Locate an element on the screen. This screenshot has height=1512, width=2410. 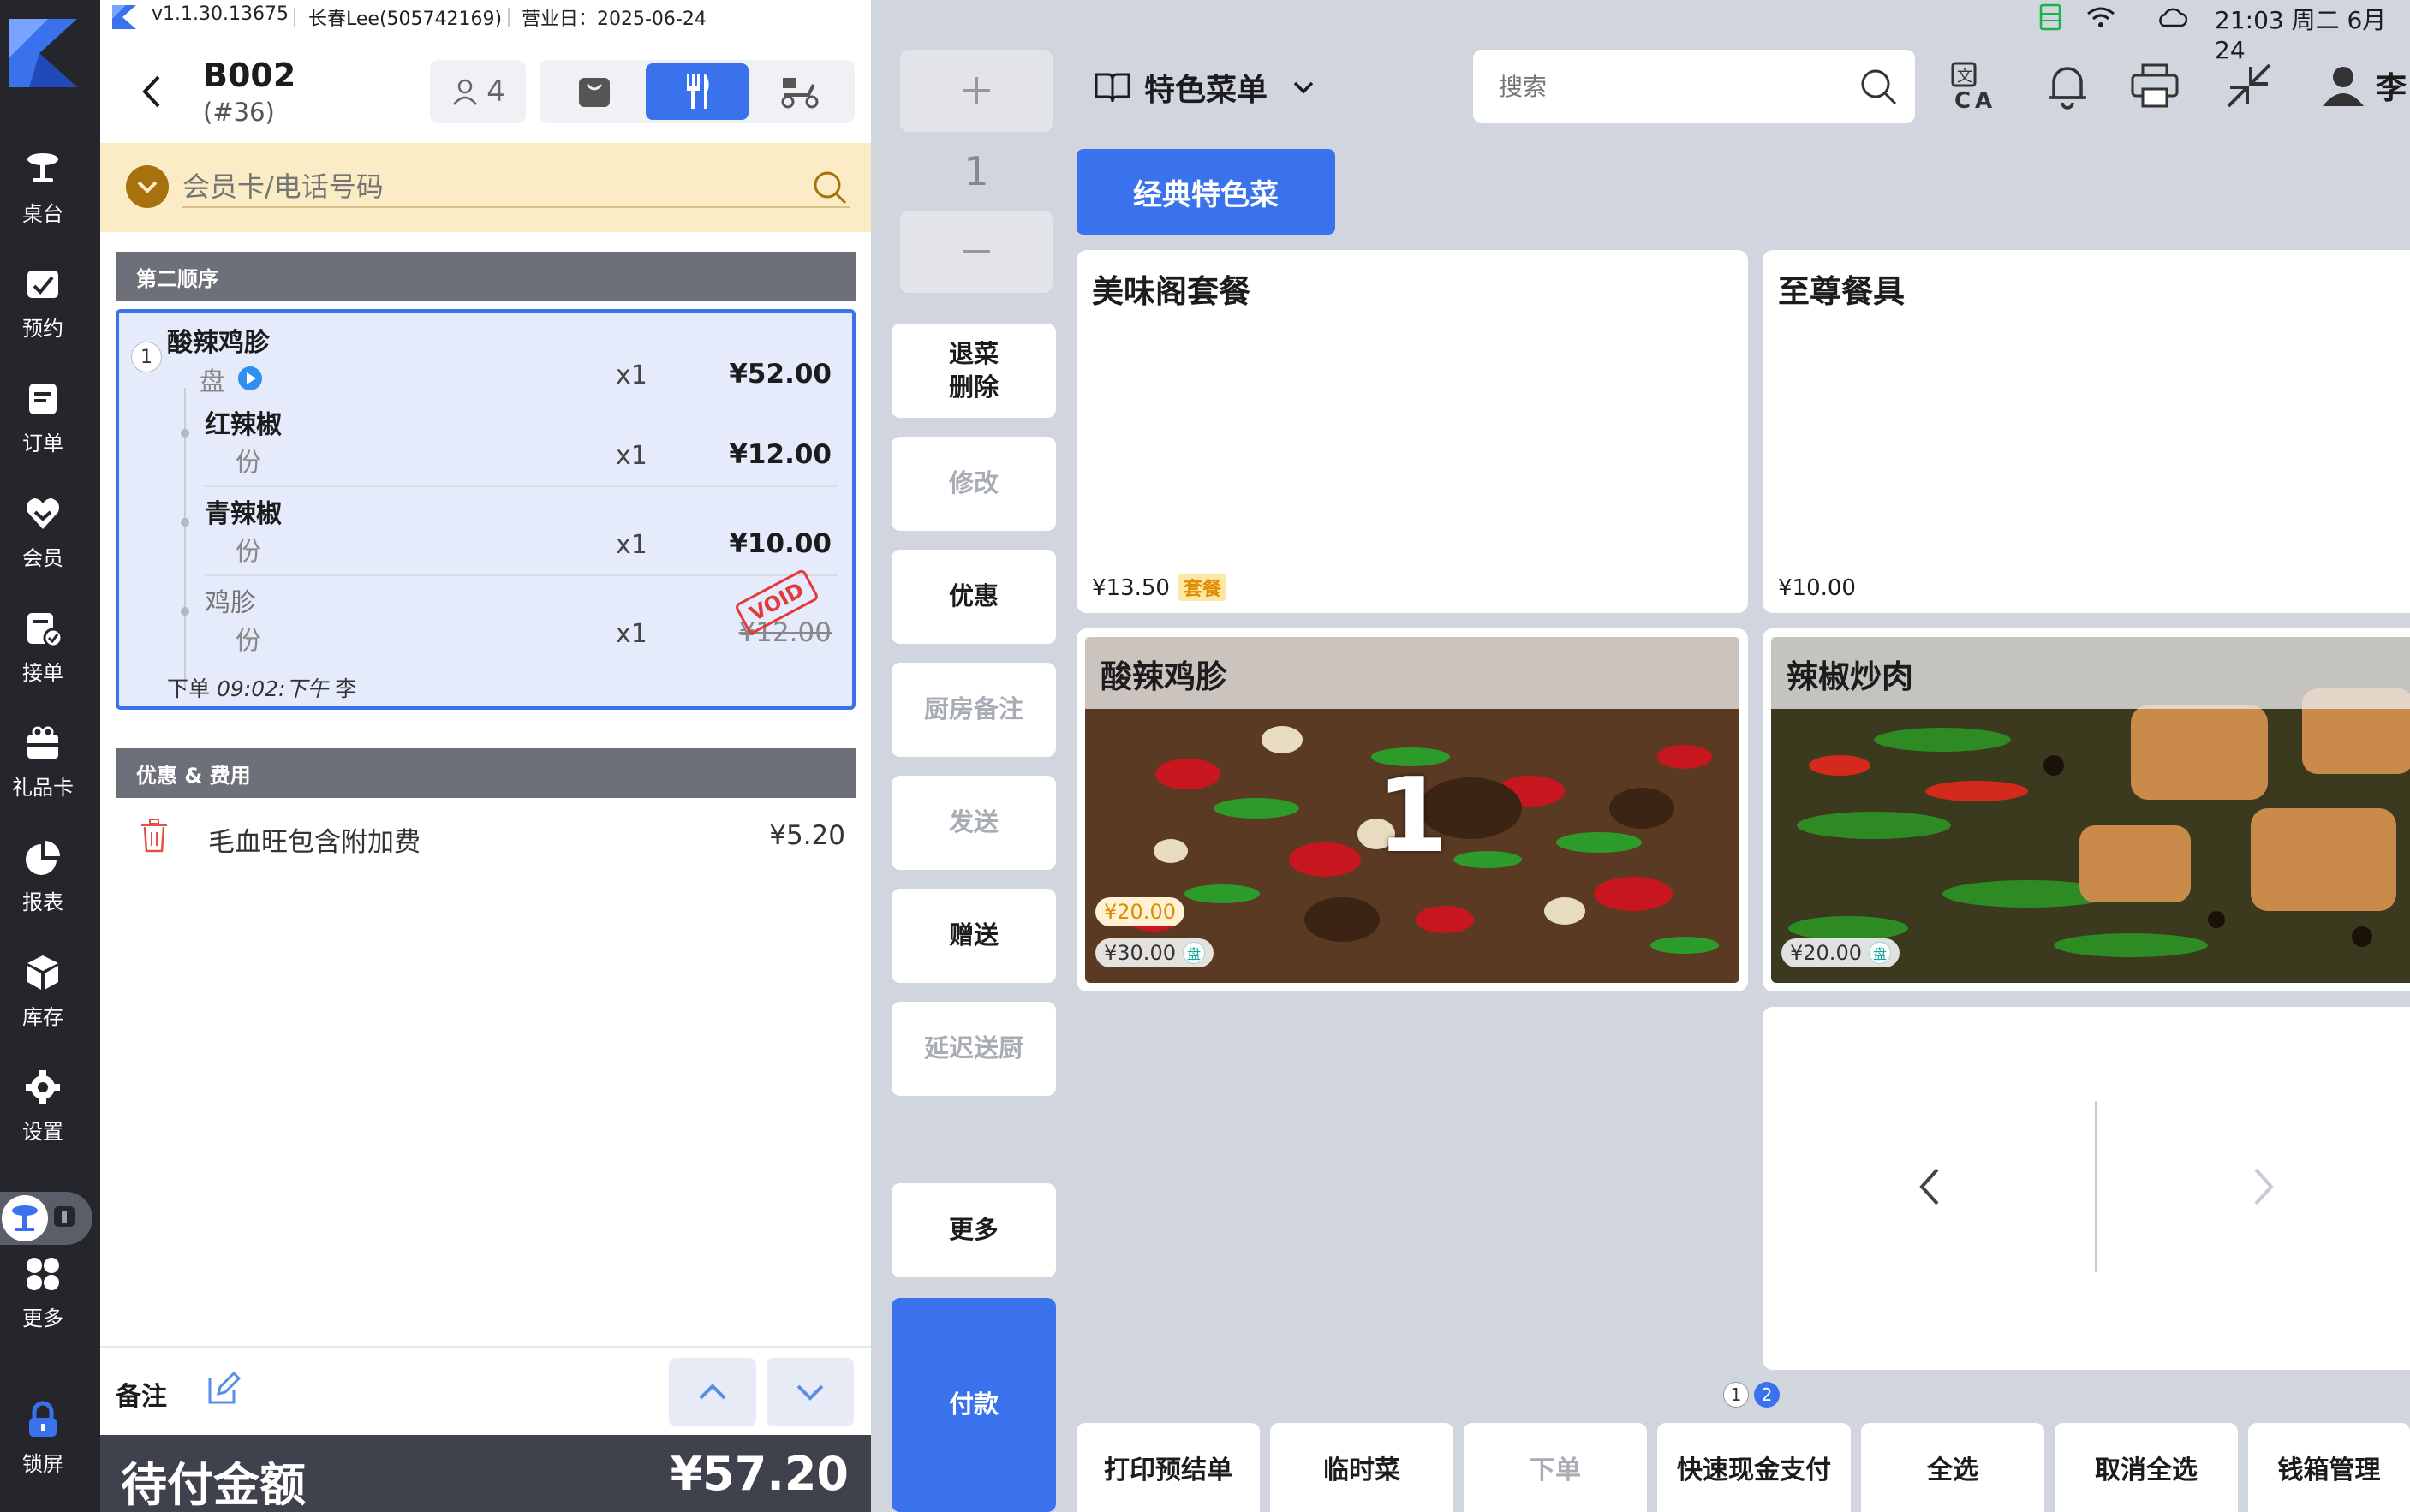
svg-text: A is located at coordinates (1984, 99).